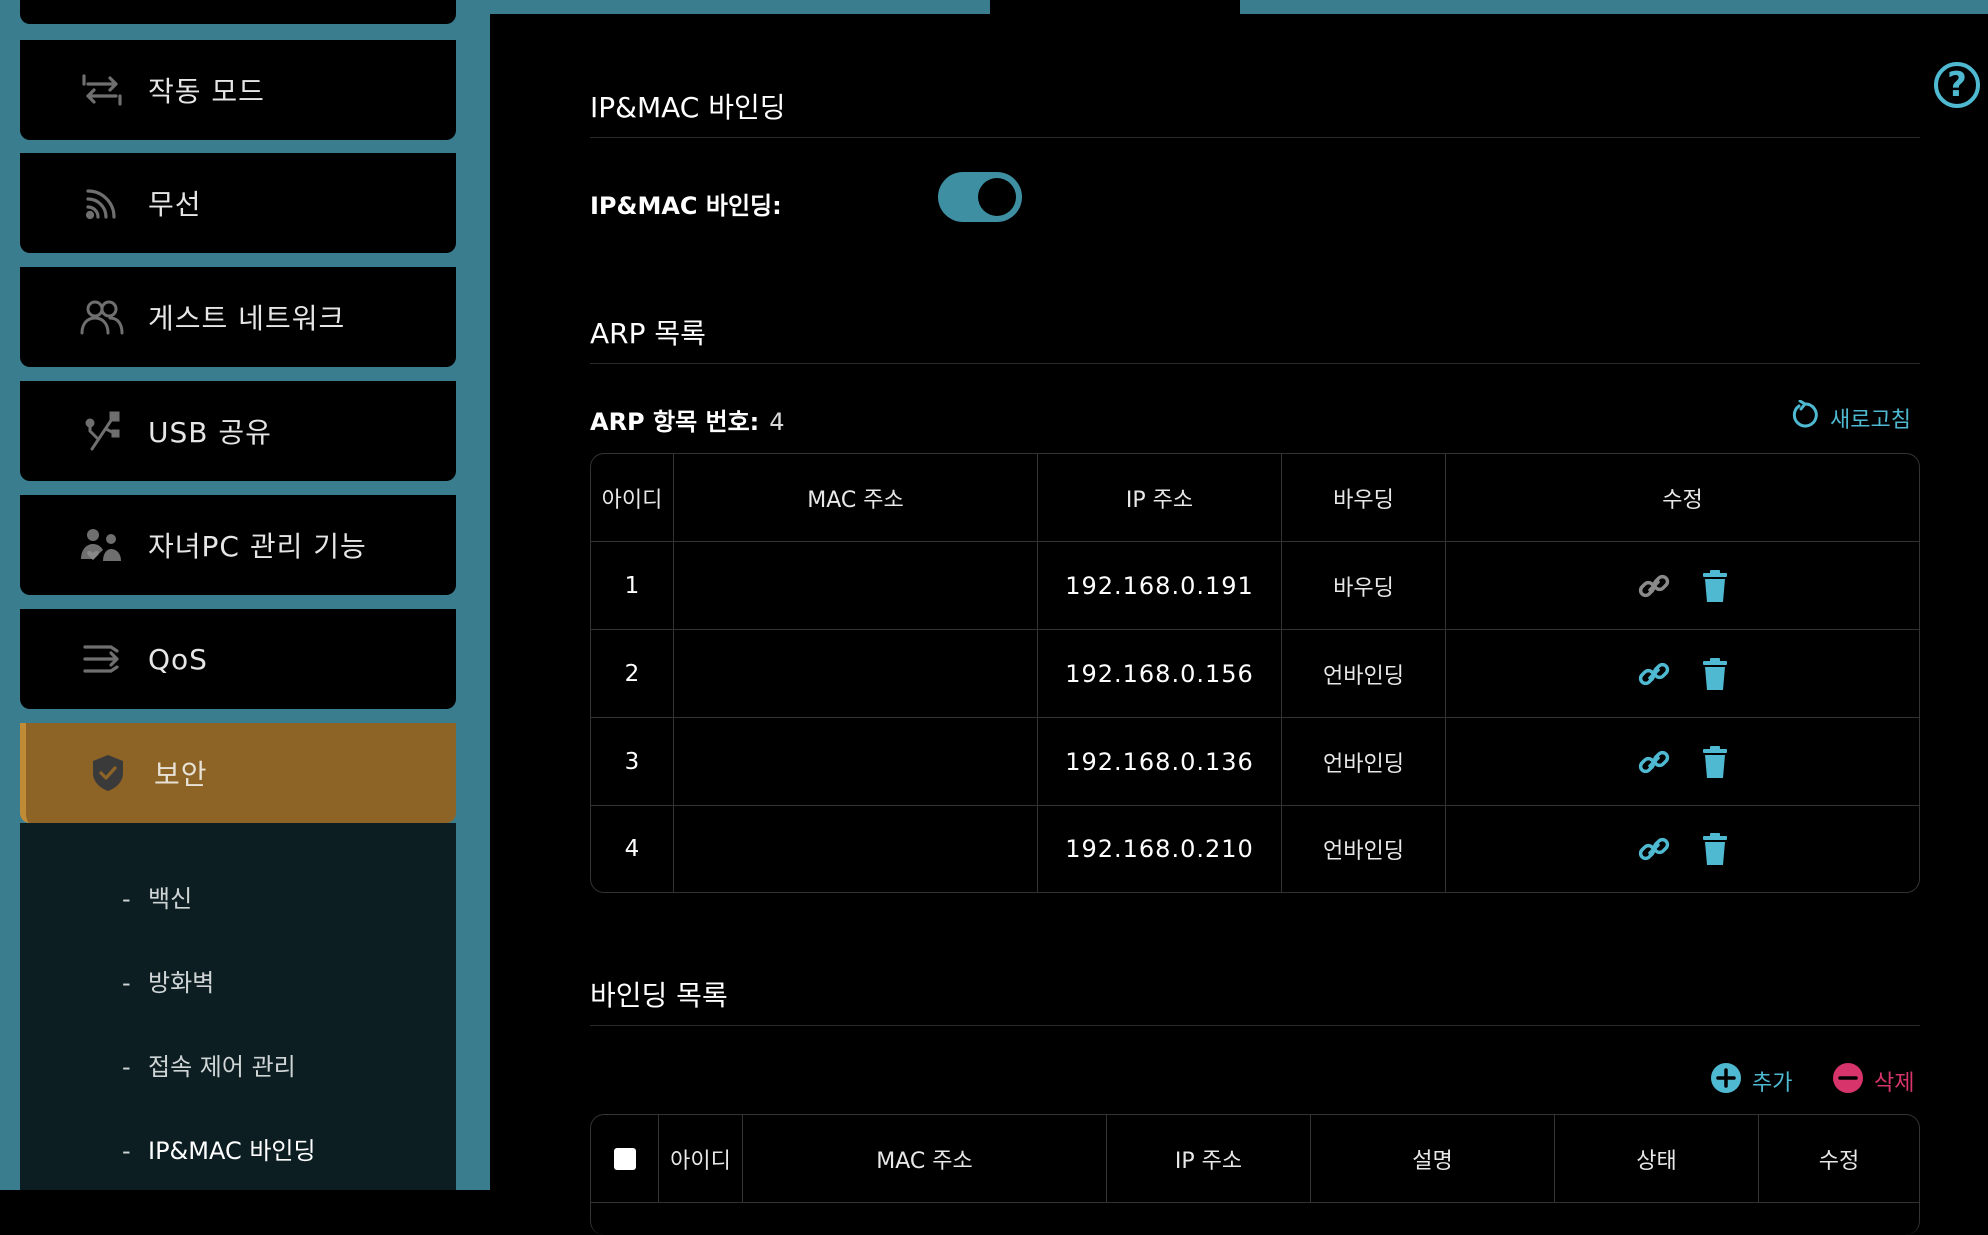 Image resolution: width=1988 pixels, height=1235 pixels. I want to click on submenu-item-label: 백신, so click(170, 899).